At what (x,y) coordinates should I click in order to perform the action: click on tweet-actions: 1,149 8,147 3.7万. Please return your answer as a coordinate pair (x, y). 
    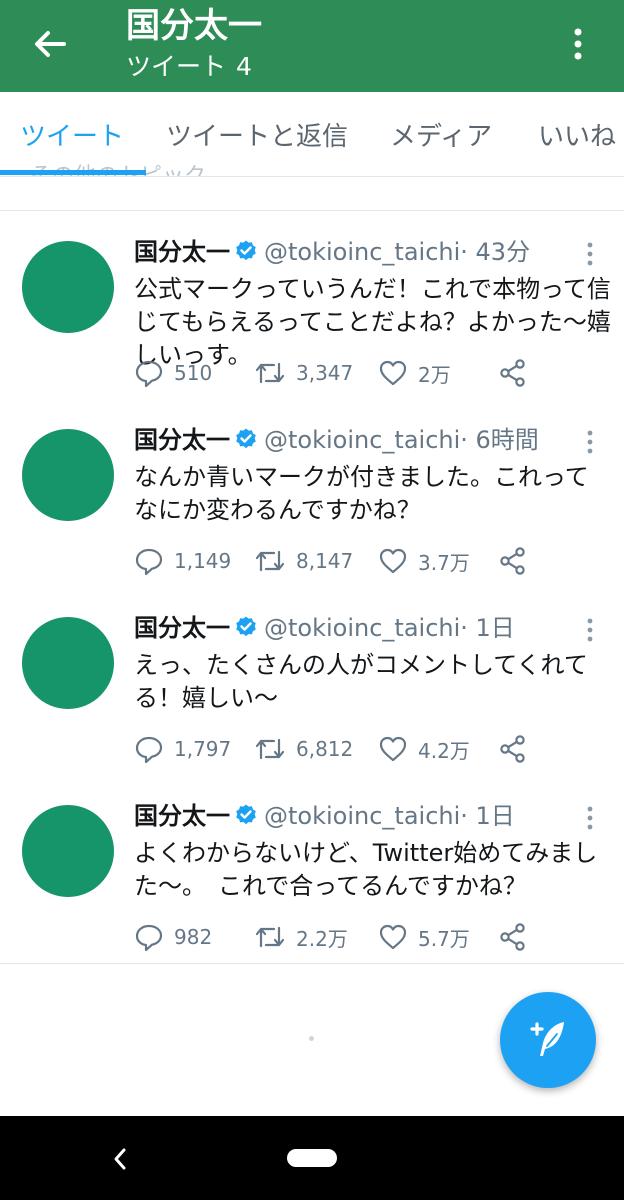
    Looking at the image, I should click on (369, 561).